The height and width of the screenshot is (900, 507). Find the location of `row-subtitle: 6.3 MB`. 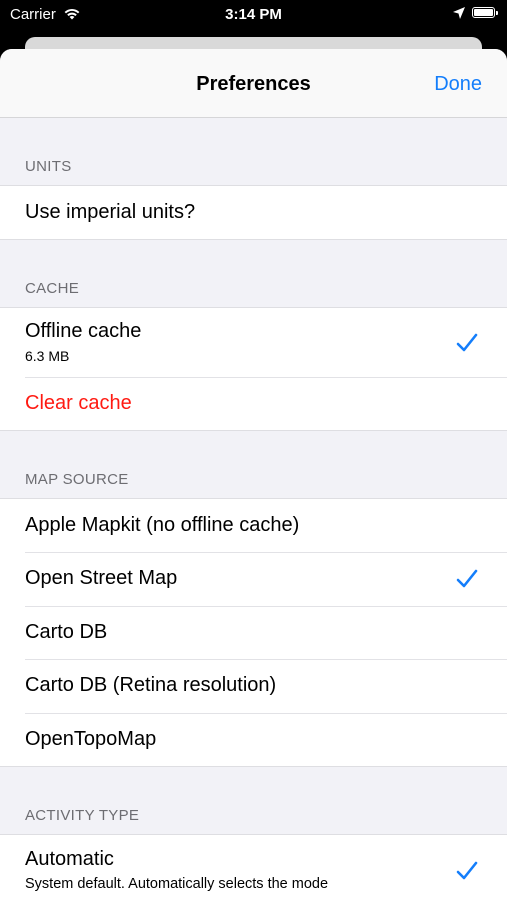

row-subtitle: 6.3 MB is located at coordinates (47, 356).